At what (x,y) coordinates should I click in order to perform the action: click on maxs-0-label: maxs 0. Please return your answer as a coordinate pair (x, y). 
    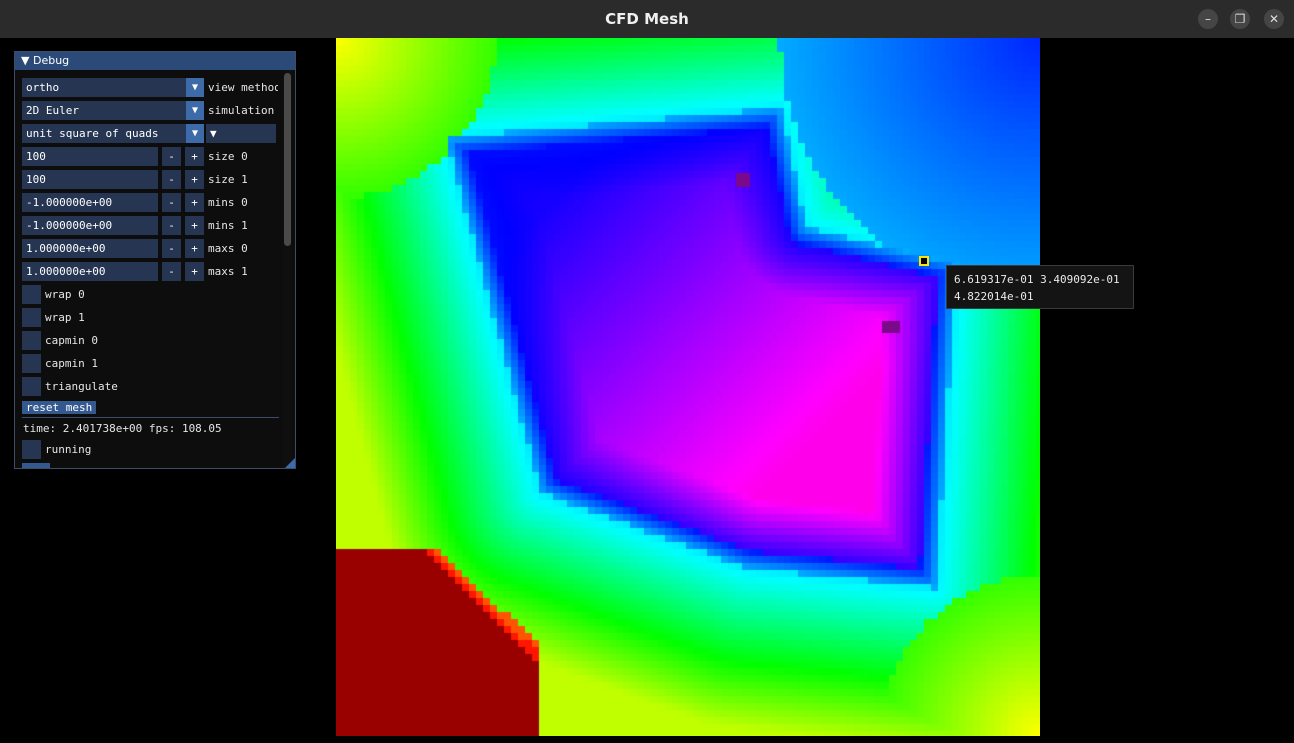
    Looking at the image, I should click on (228, 248).